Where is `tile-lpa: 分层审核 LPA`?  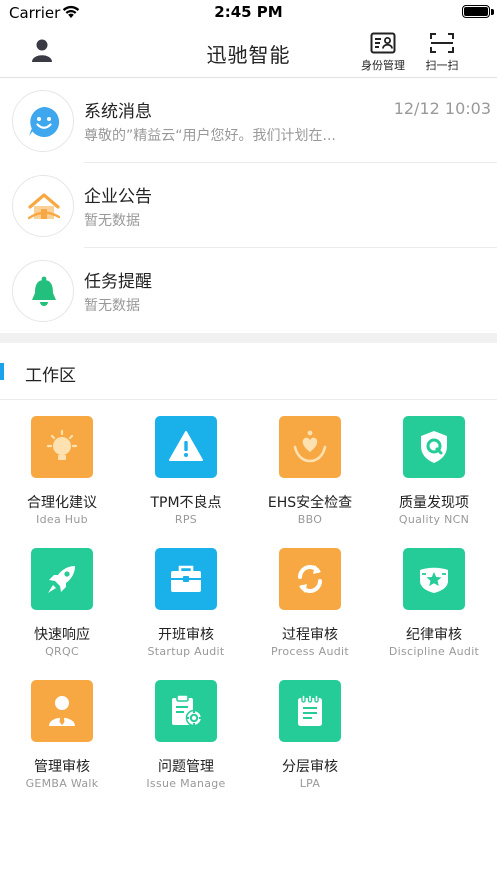 tile-lpa: 分层审核 LPA is located at coordinates (310, 730).